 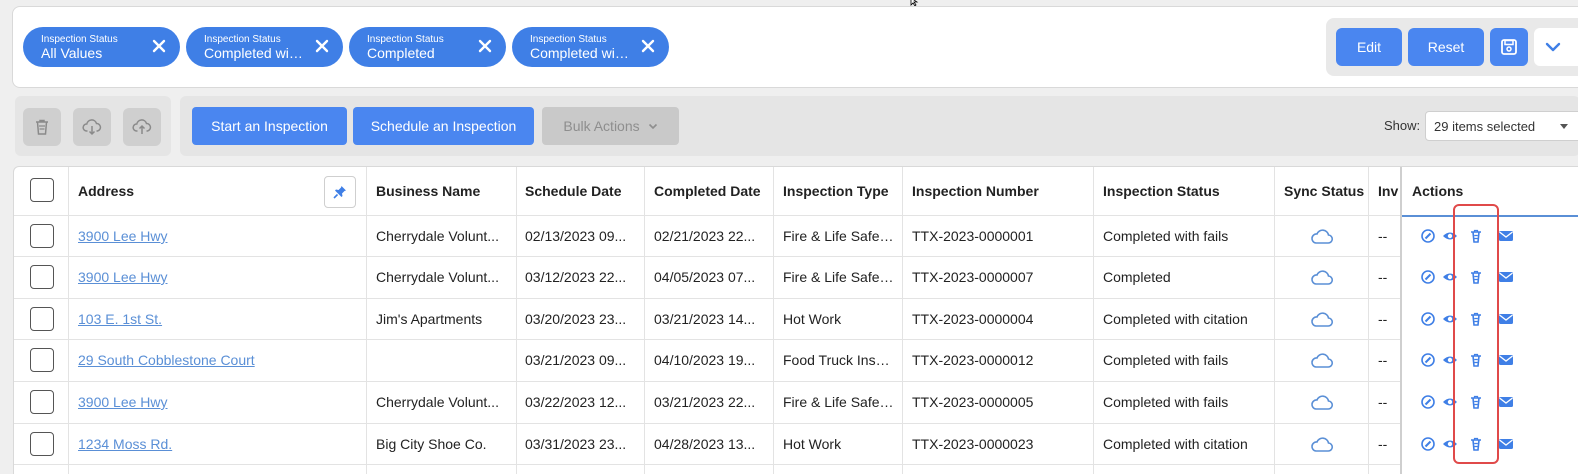 I want to click on show-items-select: 29 items selected, so click(x=1501, y=126).